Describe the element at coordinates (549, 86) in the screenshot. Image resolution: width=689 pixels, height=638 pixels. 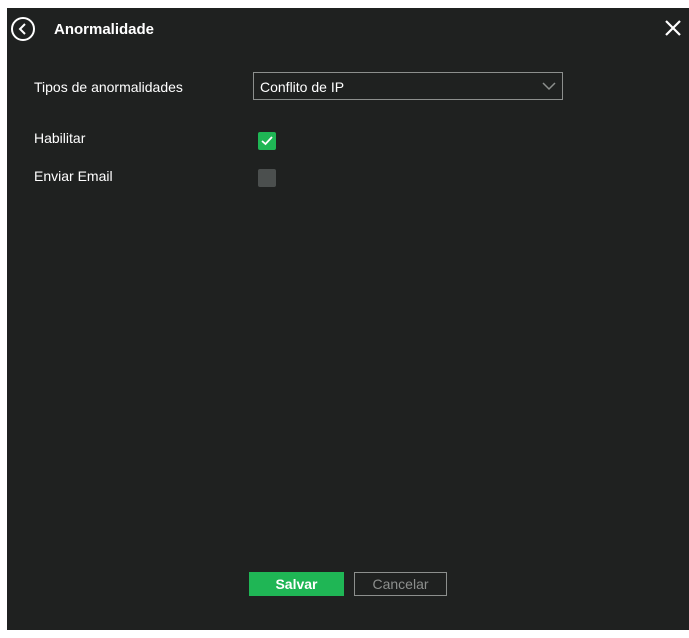
I see `chevron-down-icon` at that location.